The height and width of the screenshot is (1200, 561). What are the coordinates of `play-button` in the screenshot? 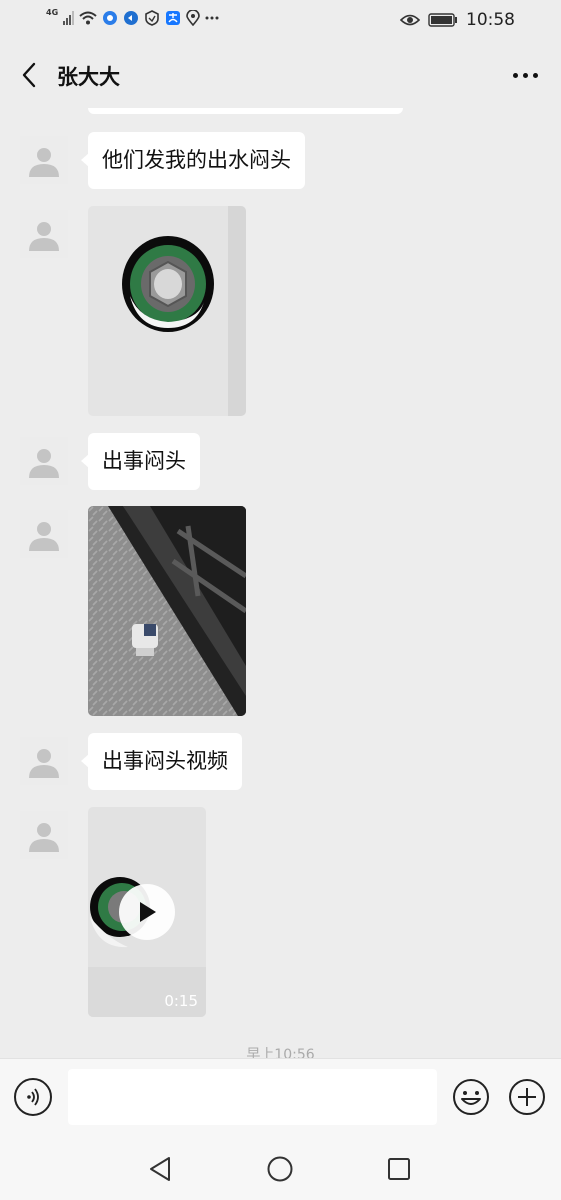 It's located at (147, 912).